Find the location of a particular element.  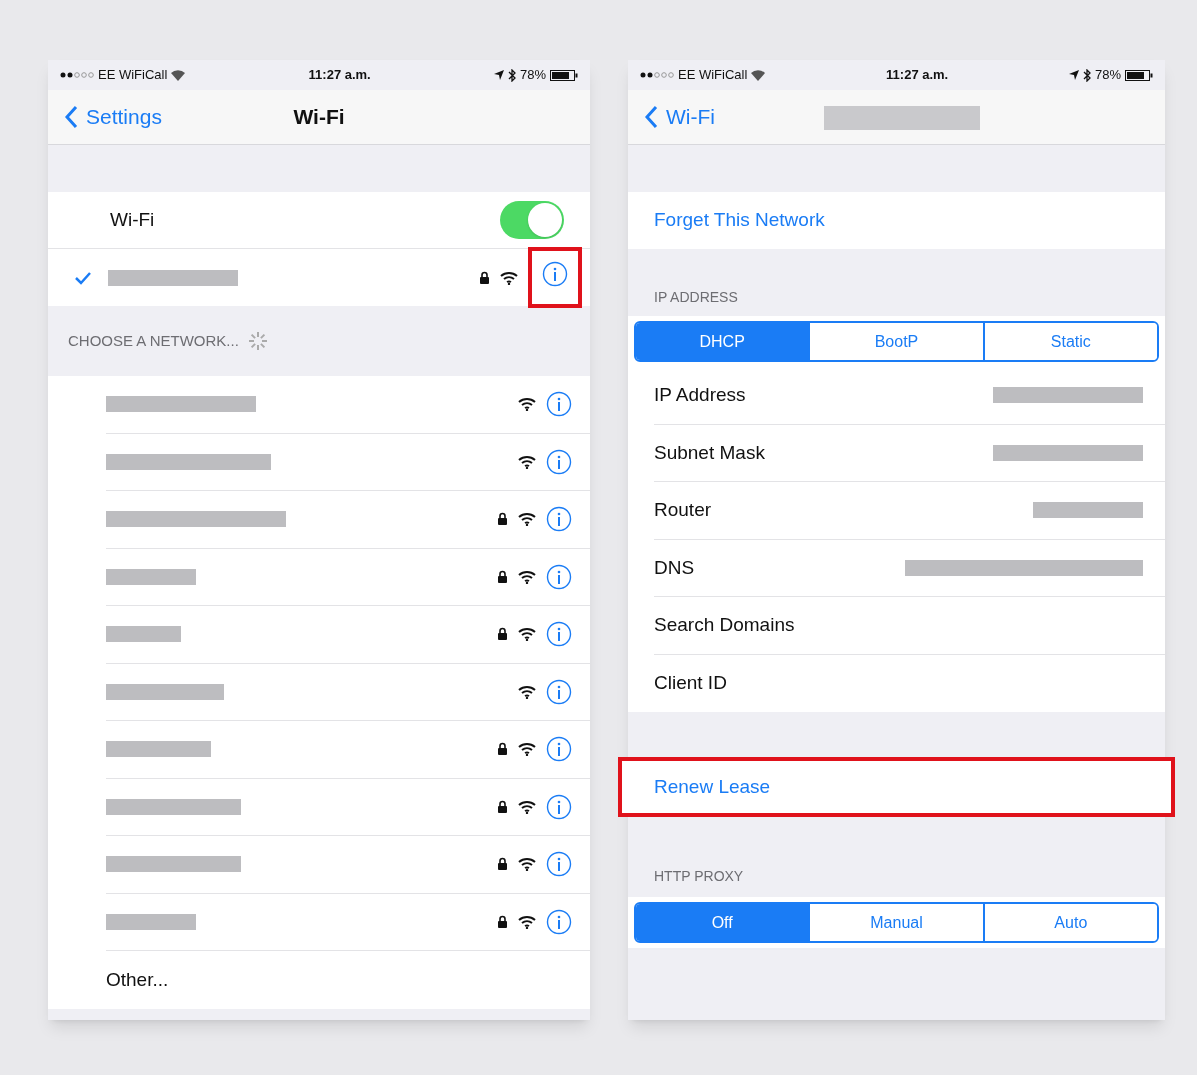

back-button: Wi-Fi is located at coordinates (679, 117).